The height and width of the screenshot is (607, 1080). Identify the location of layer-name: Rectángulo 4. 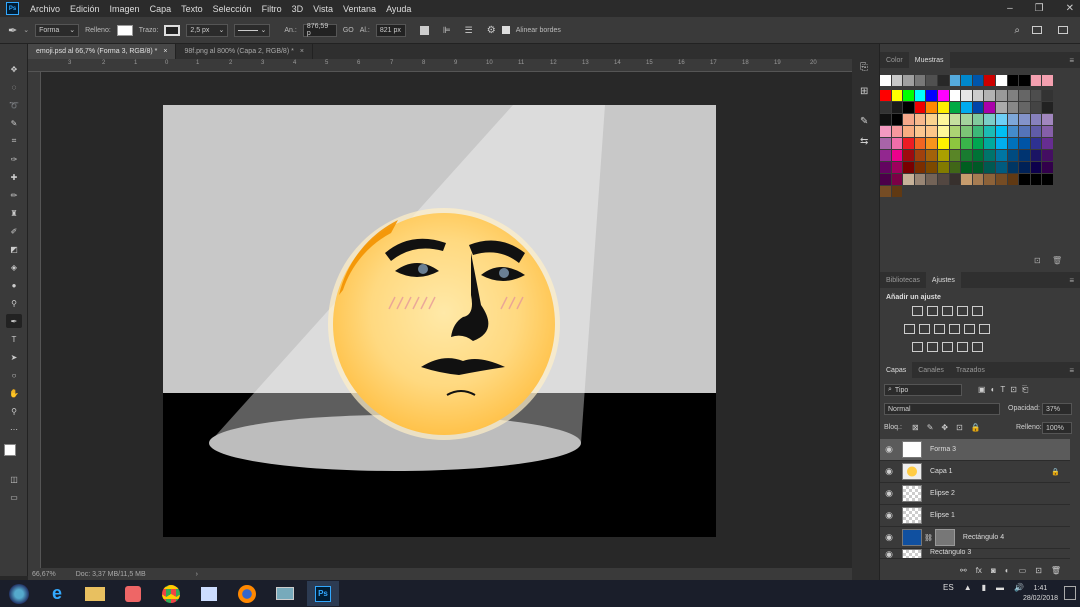
(983, 537).